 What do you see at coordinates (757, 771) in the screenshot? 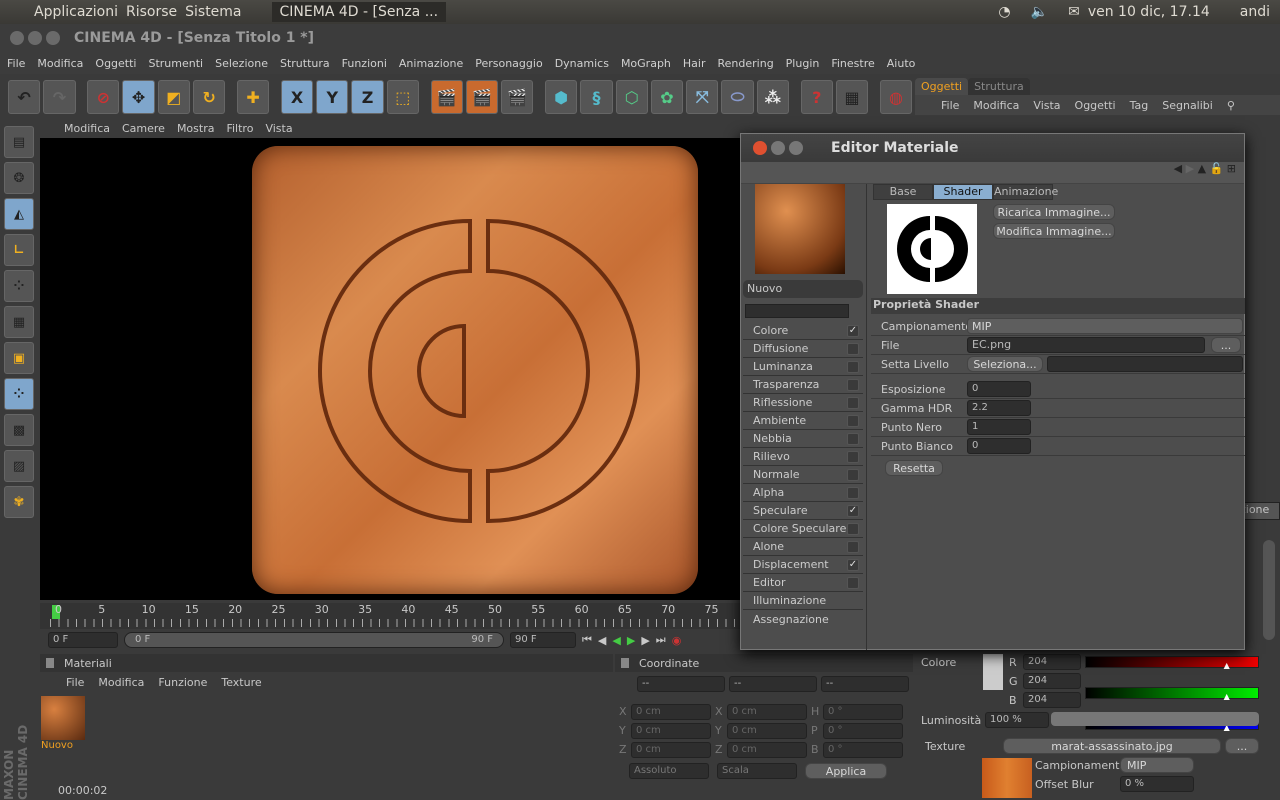
I see `coord-scale-select: Scala` at bounding box center [757, 771].